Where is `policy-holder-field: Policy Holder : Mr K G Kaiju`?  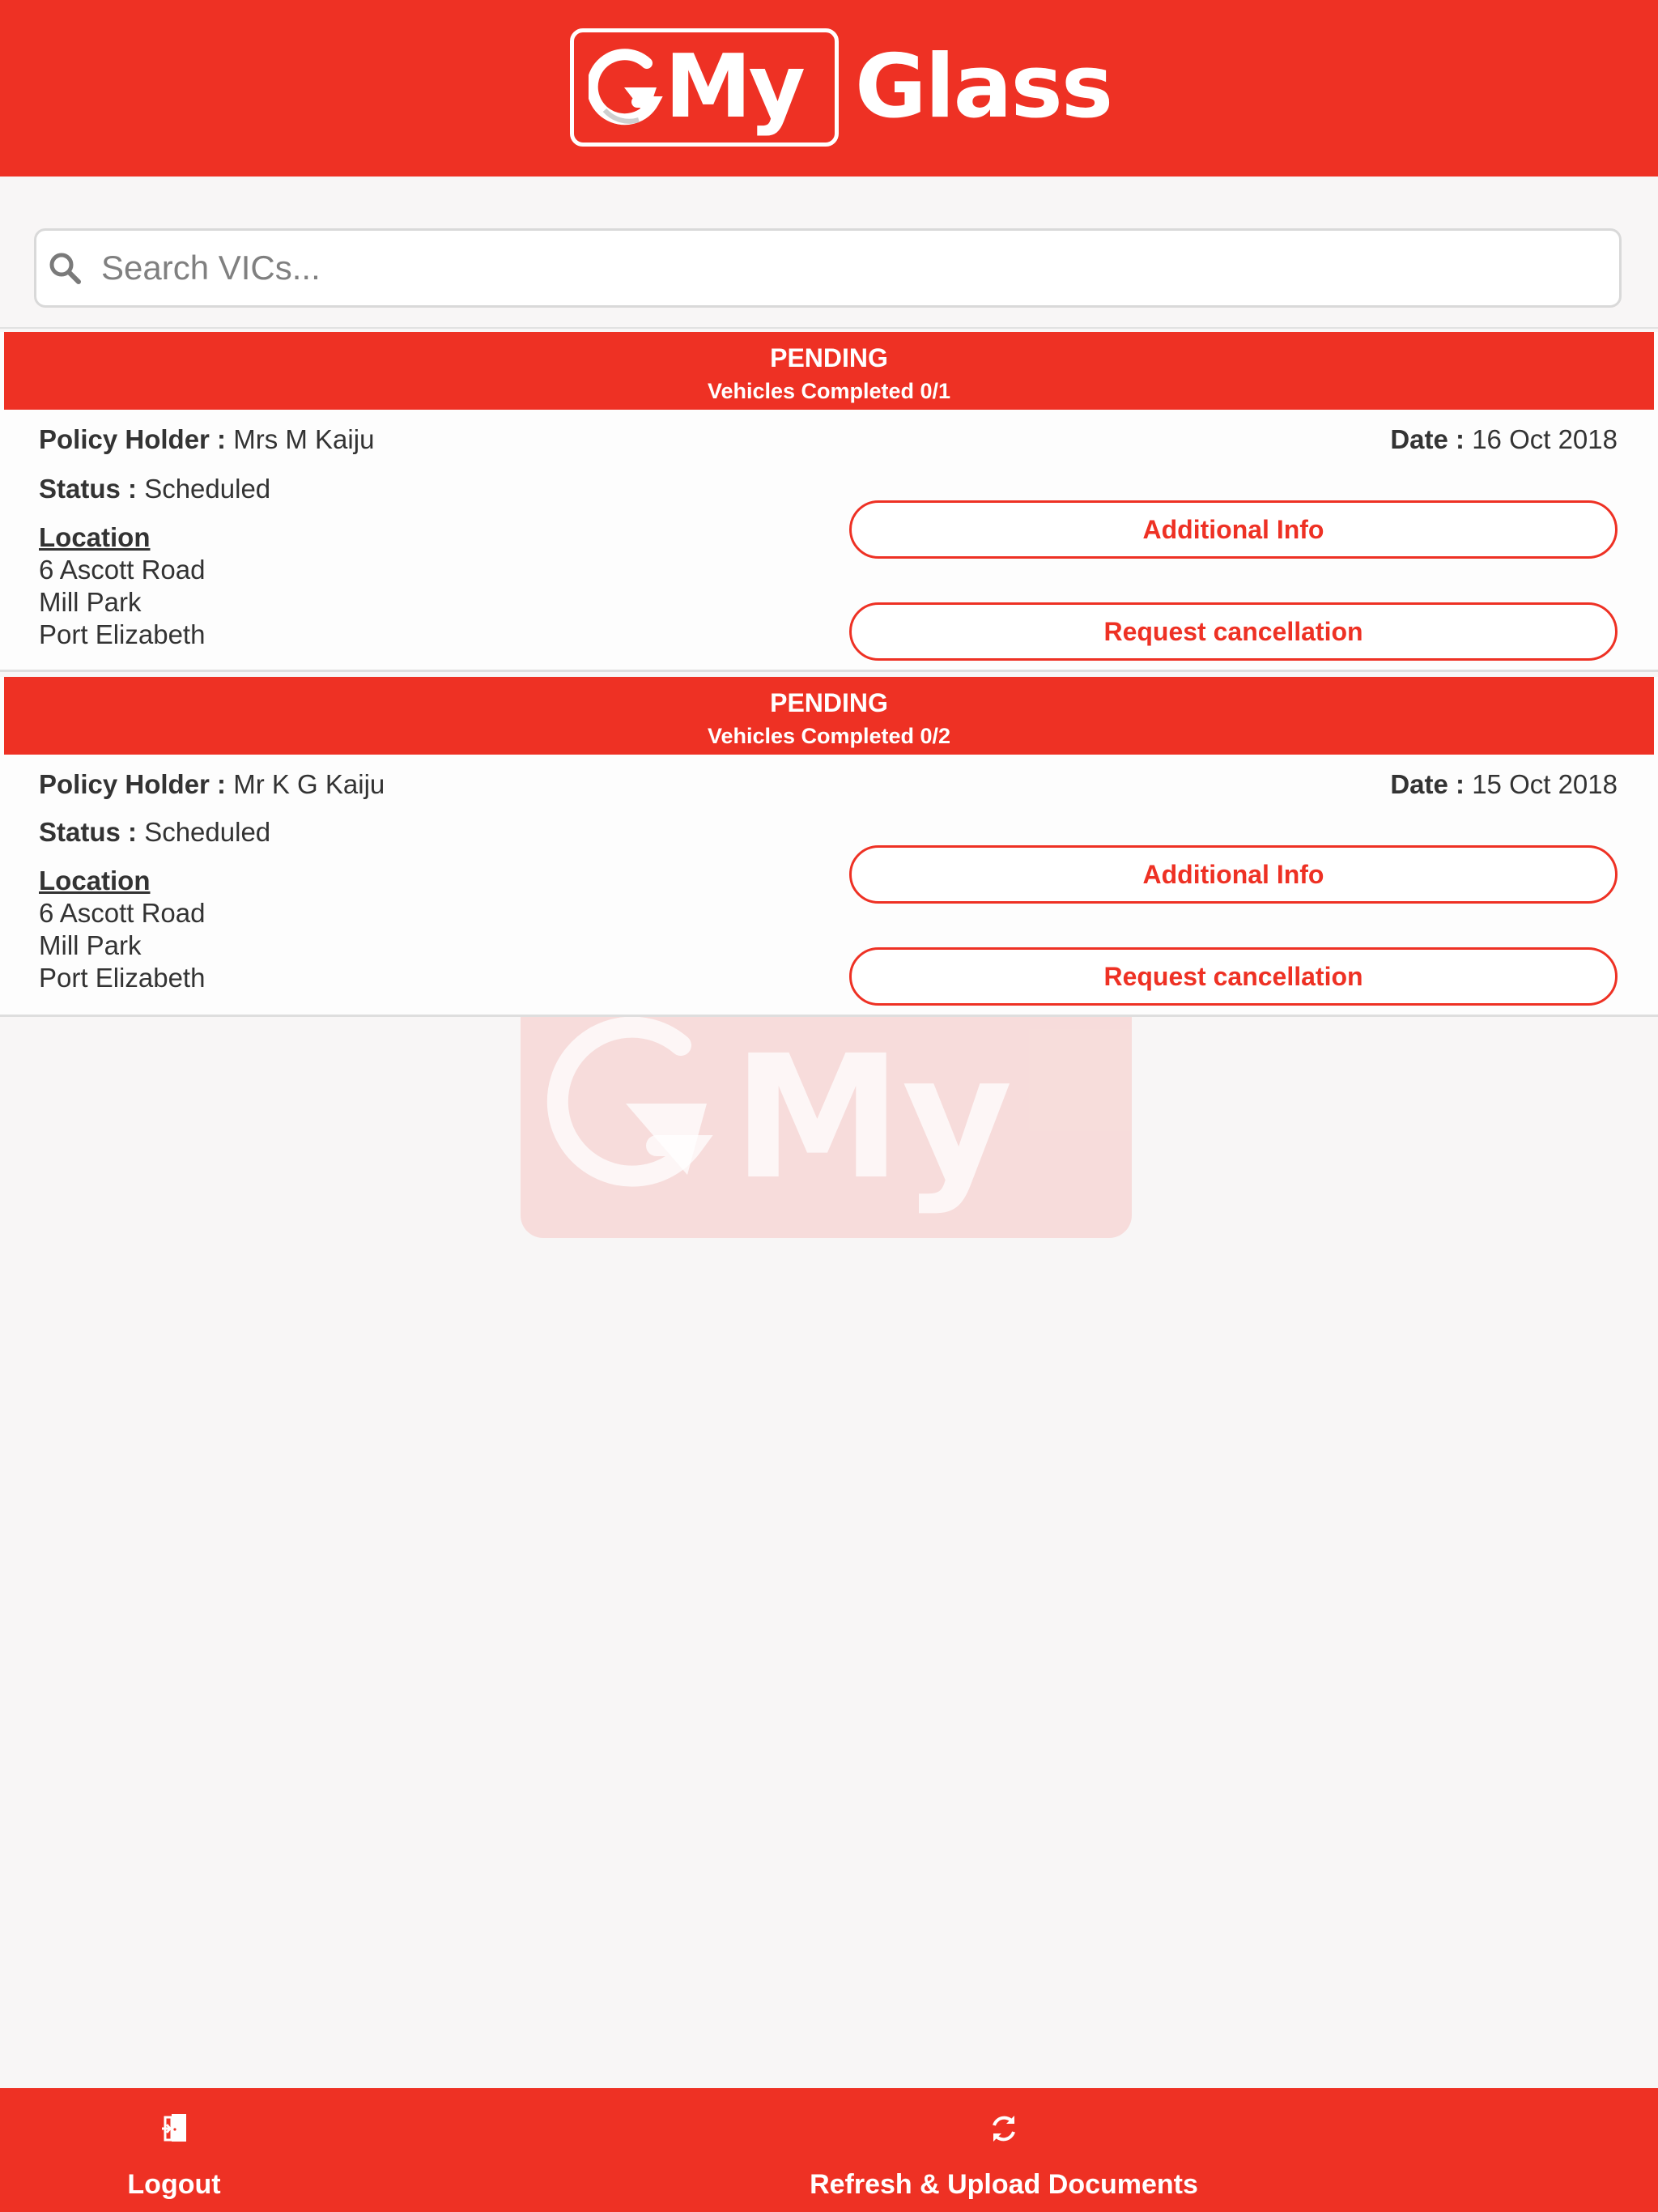 policy-holder-field: Policy Holder : Mr K G Kaiju is located at coordinates (212, 785).